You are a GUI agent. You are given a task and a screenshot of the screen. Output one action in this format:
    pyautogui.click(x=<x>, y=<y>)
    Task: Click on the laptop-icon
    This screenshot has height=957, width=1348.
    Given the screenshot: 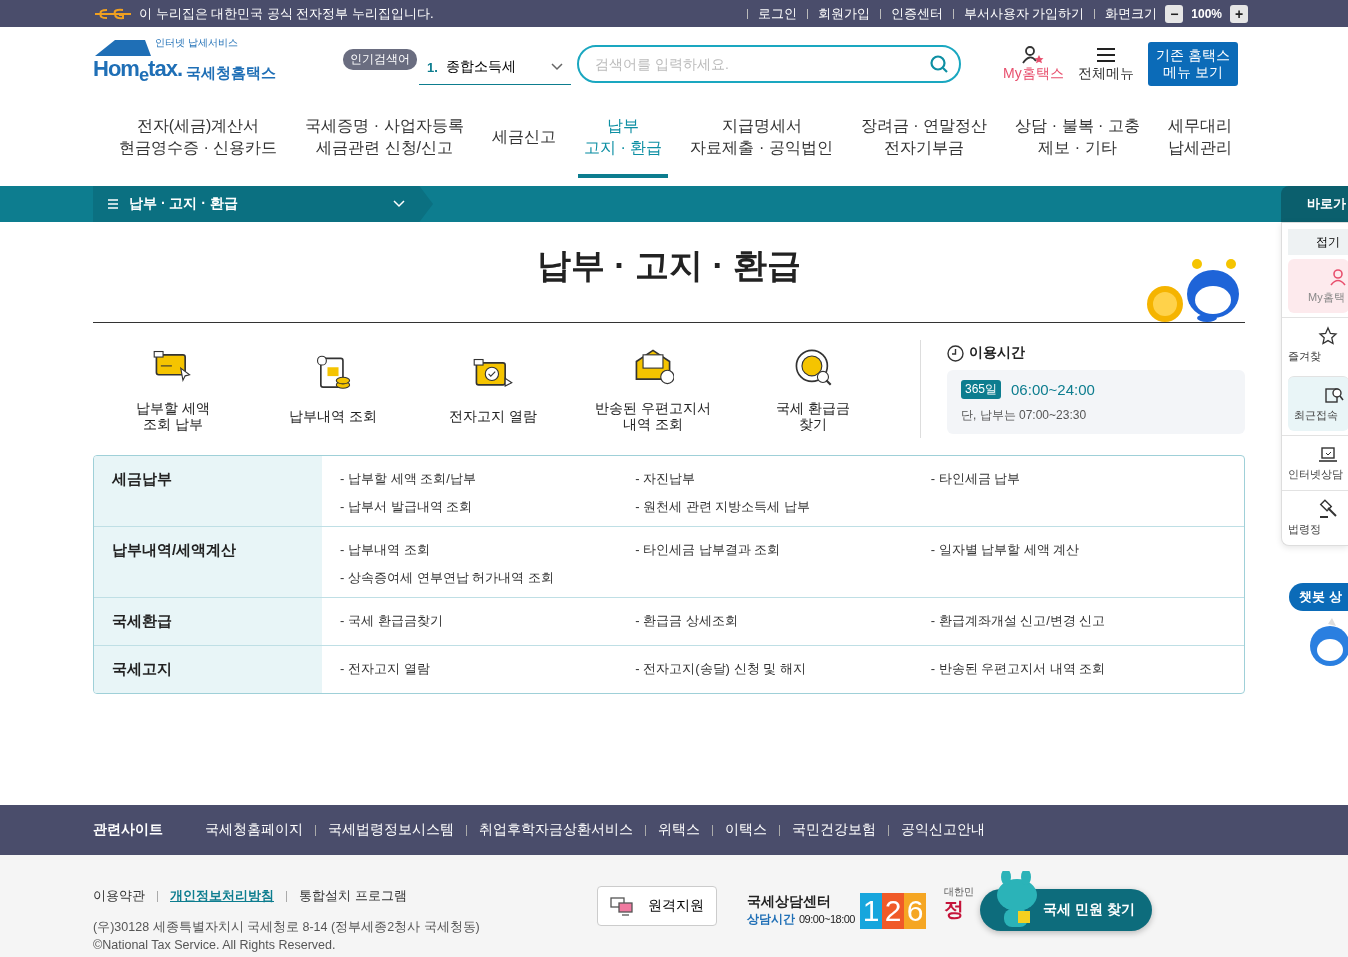 What is the action you would take?
    pyautogui.click(x=1328, y=454)
    